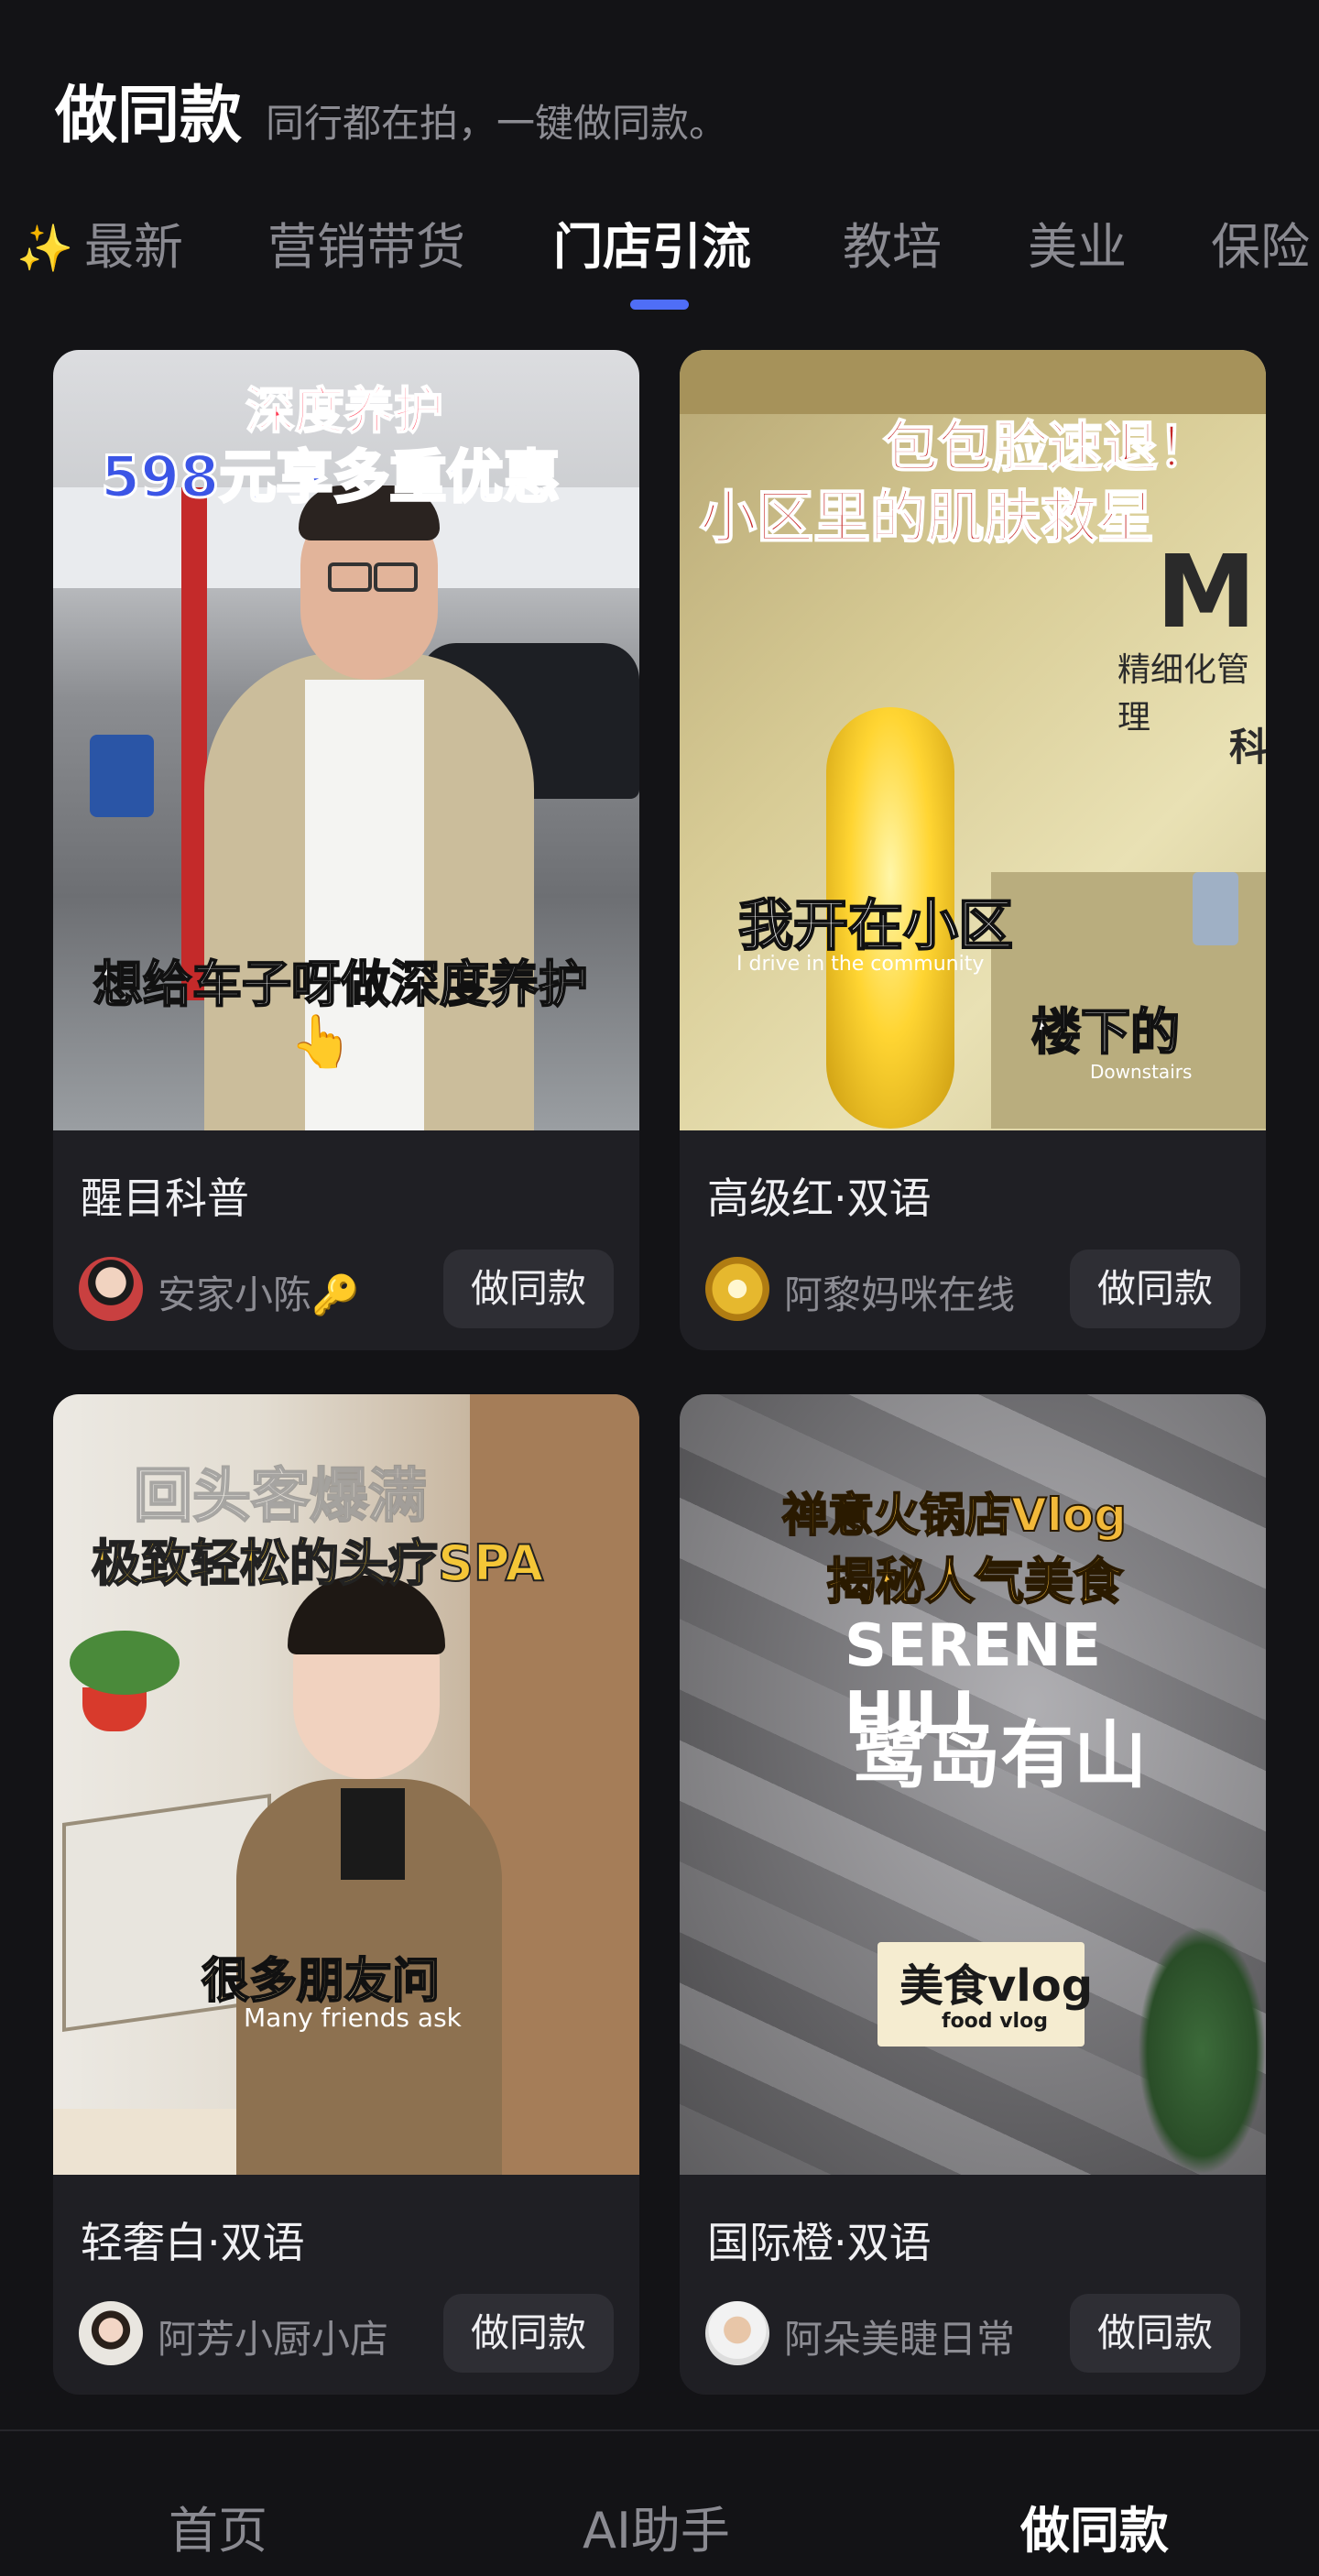 This screenshot has width=1319, height=2576. I want to click on tab-education: 教培, so click(892, 248).